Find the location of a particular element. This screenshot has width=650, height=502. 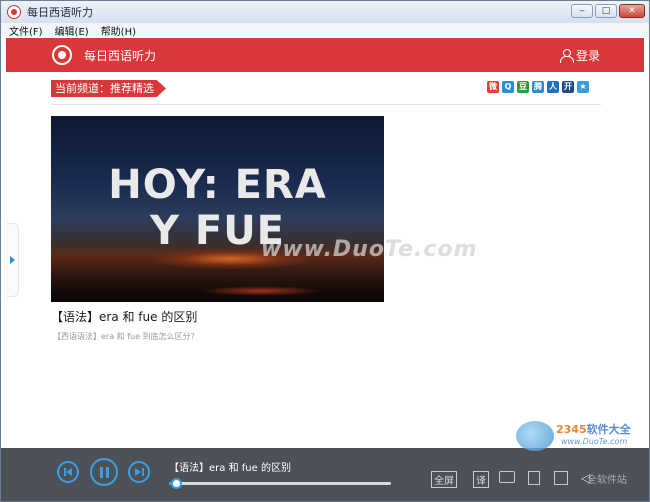

chevron-right-icon is located at coordinates (12, 260).